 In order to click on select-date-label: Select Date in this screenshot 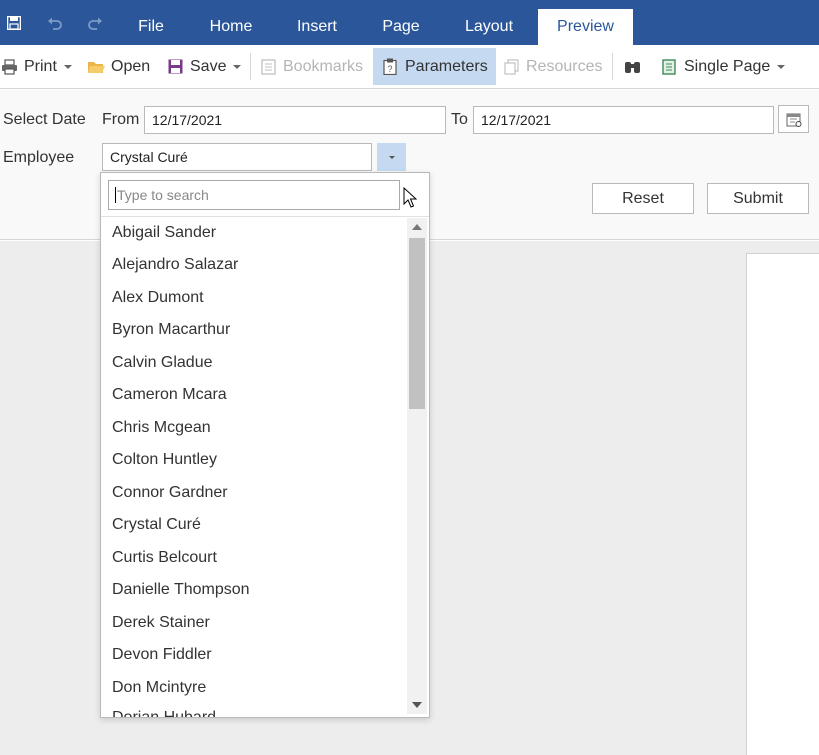, I will do `click(44, 119)`.